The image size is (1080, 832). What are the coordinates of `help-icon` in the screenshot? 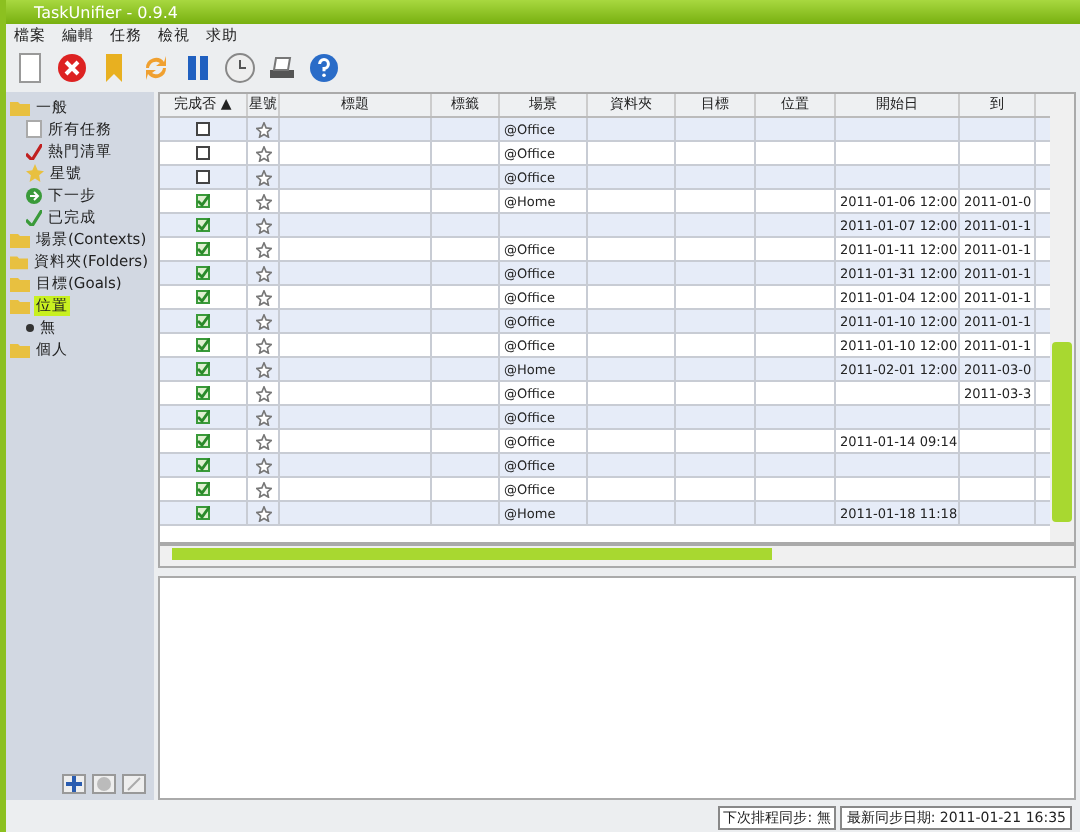 It's located at (324, 68).